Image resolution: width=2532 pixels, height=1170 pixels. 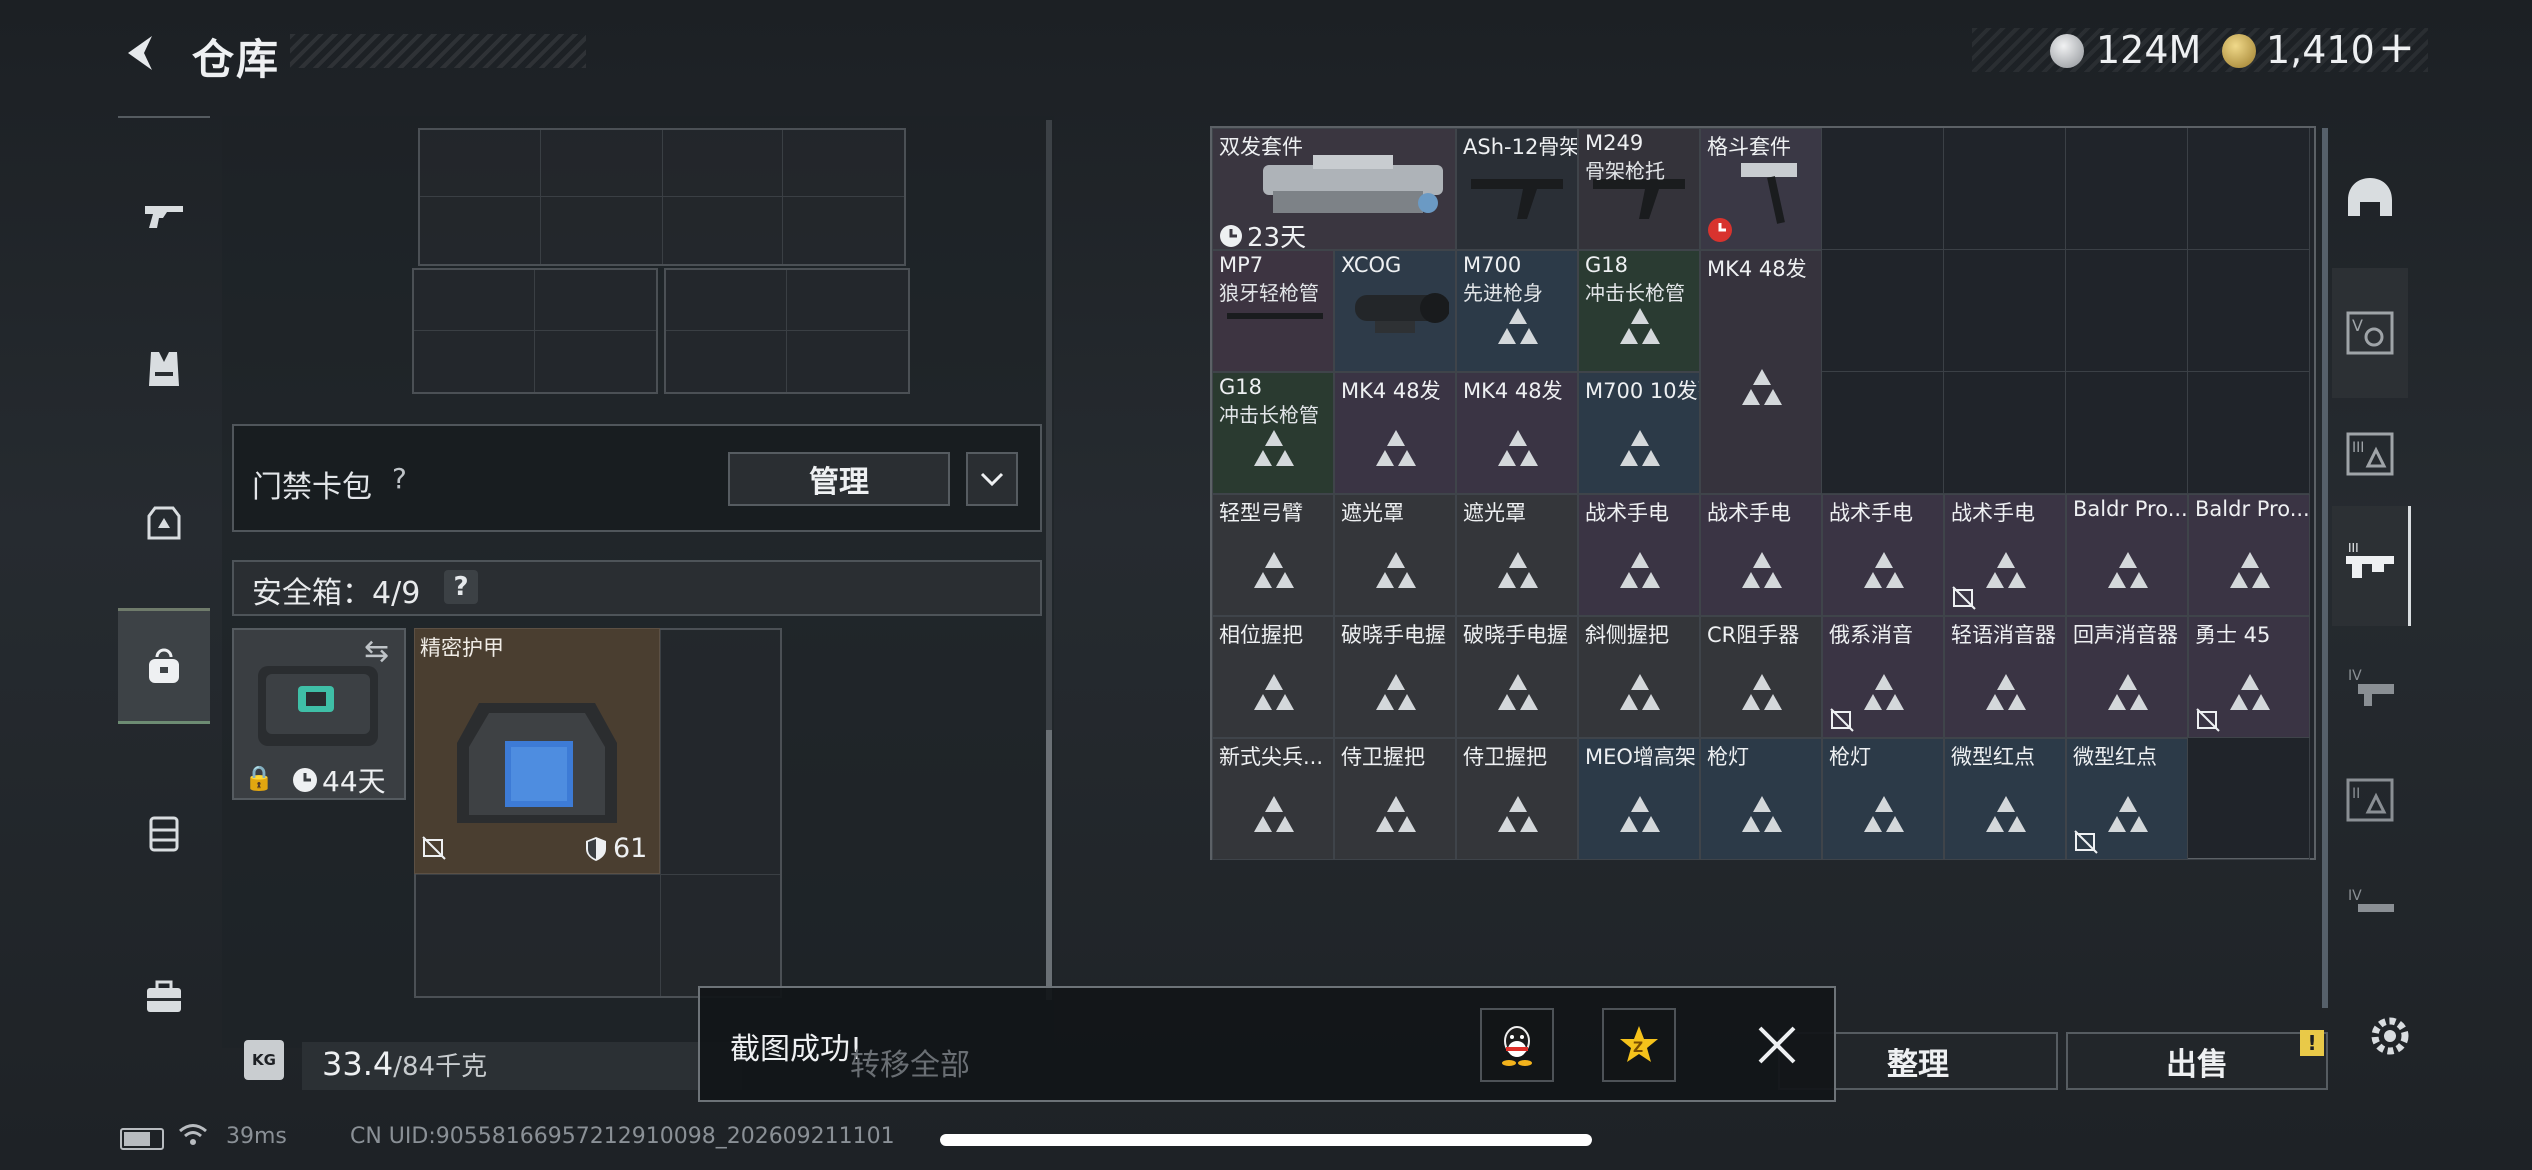 I want to click on share-qq-button, so click(x=1517, y=1045).